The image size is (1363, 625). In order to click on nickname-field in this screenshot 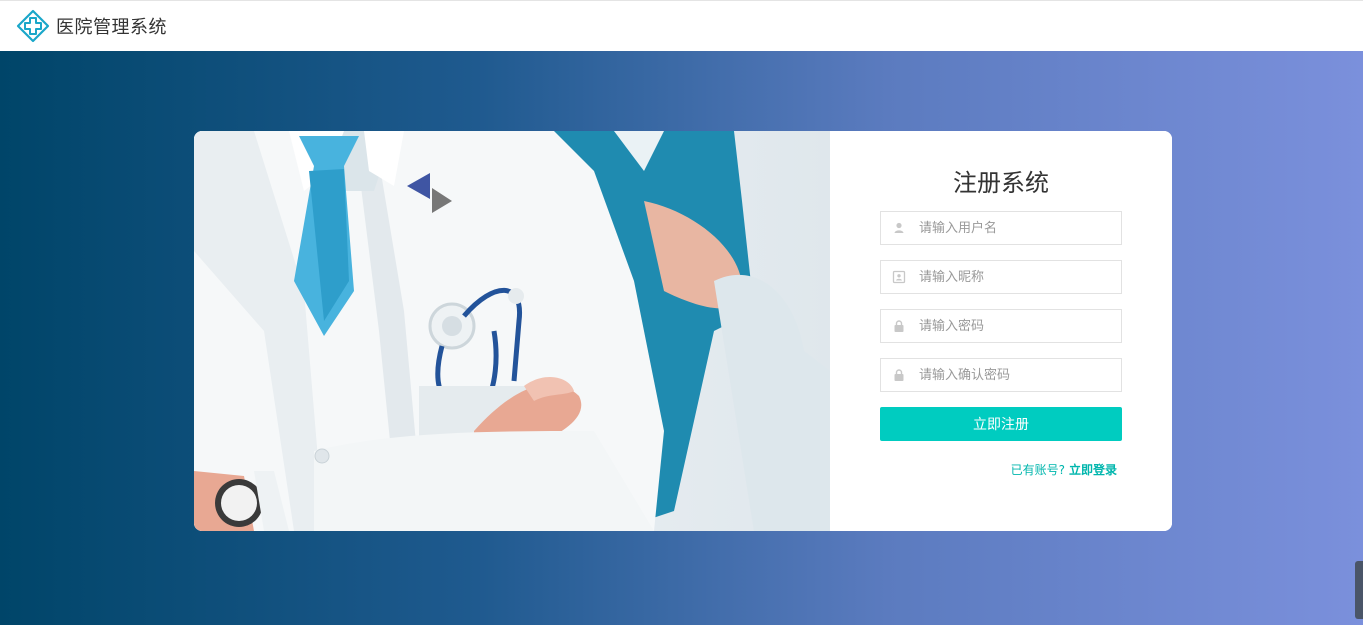, I will do `click(1001, 277)`.